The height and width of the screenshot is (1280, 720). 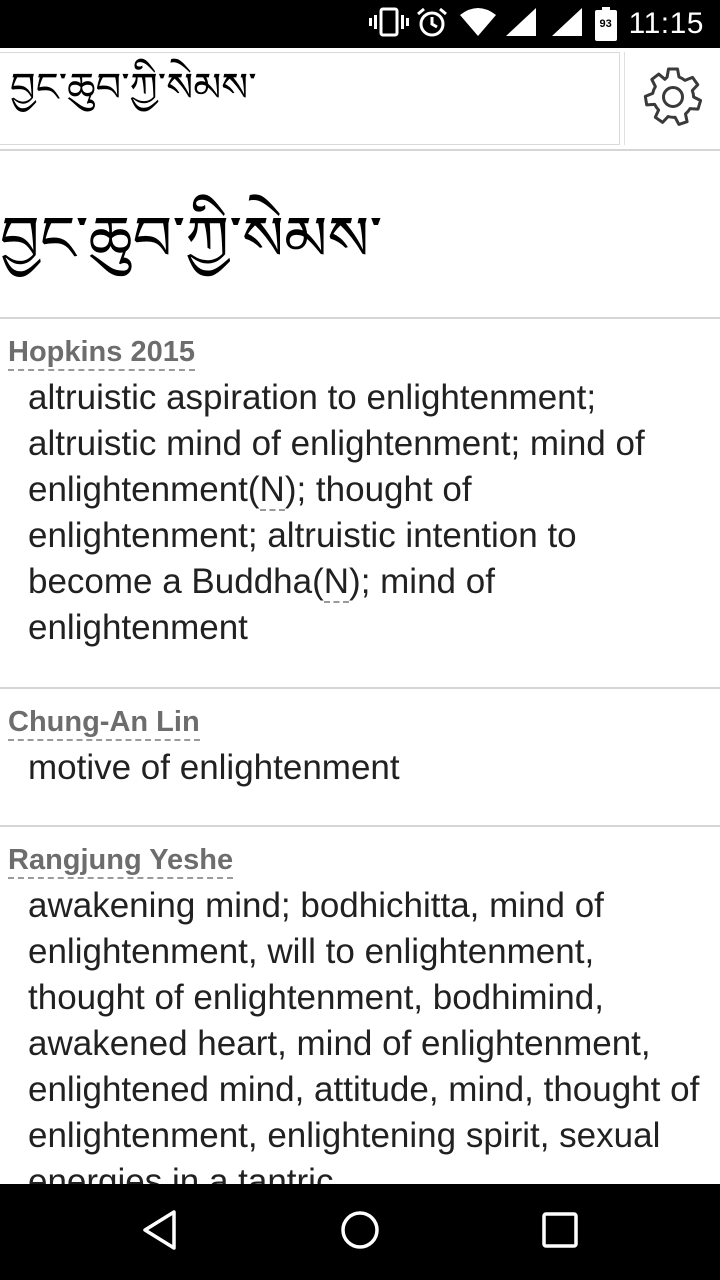 I want to click on battery-level: 93, so click(x=605, y=24).